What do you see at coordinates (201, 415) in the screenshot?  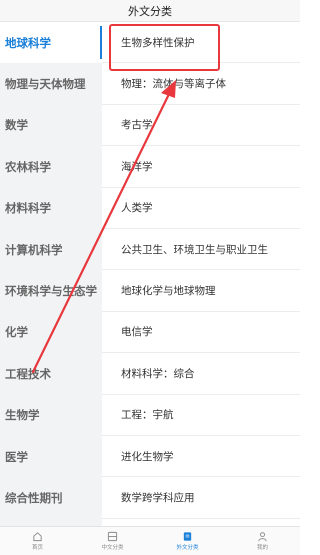 I see `list-item: 工程：宇航` at bounding box center [201, 415].